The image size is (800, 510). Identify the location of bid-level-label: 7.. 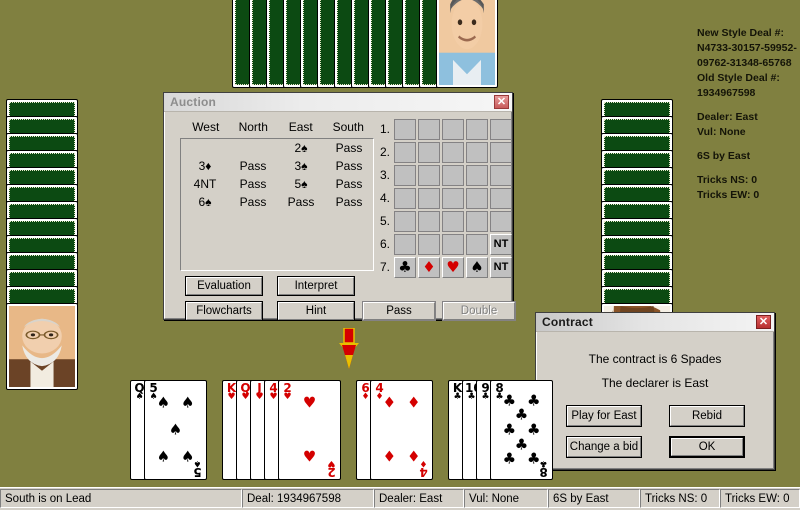
(384, 267).